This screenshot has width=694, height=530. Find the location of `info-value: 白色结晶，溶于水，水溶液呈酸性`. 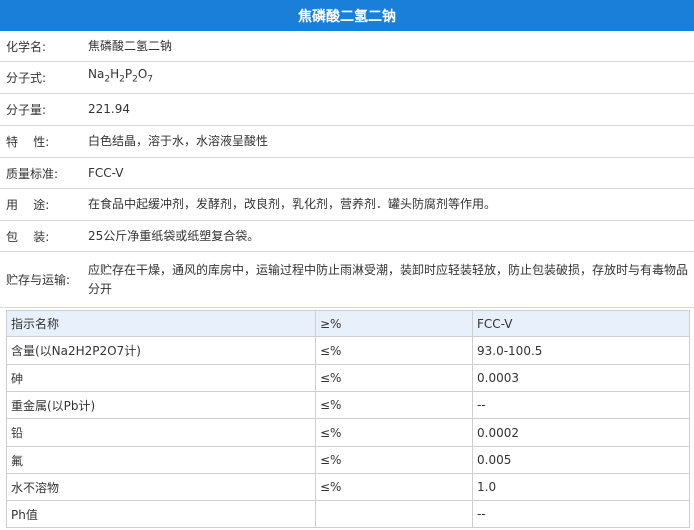

info-value: 白色结晶，溶于水，水溶液呈酸性 is located at coordinates (178, 141).